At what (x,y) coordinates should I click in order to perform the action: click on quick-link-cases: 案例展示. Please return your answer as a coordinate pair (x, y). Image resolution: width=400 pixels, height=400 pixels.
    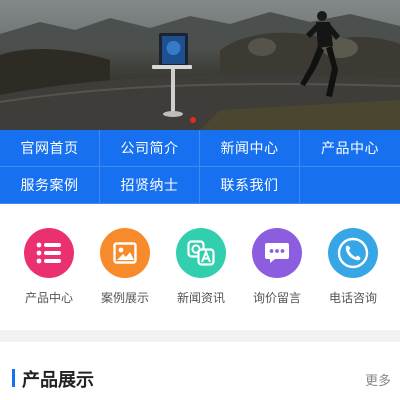
    Looking at the image, I should click on (125, 267).